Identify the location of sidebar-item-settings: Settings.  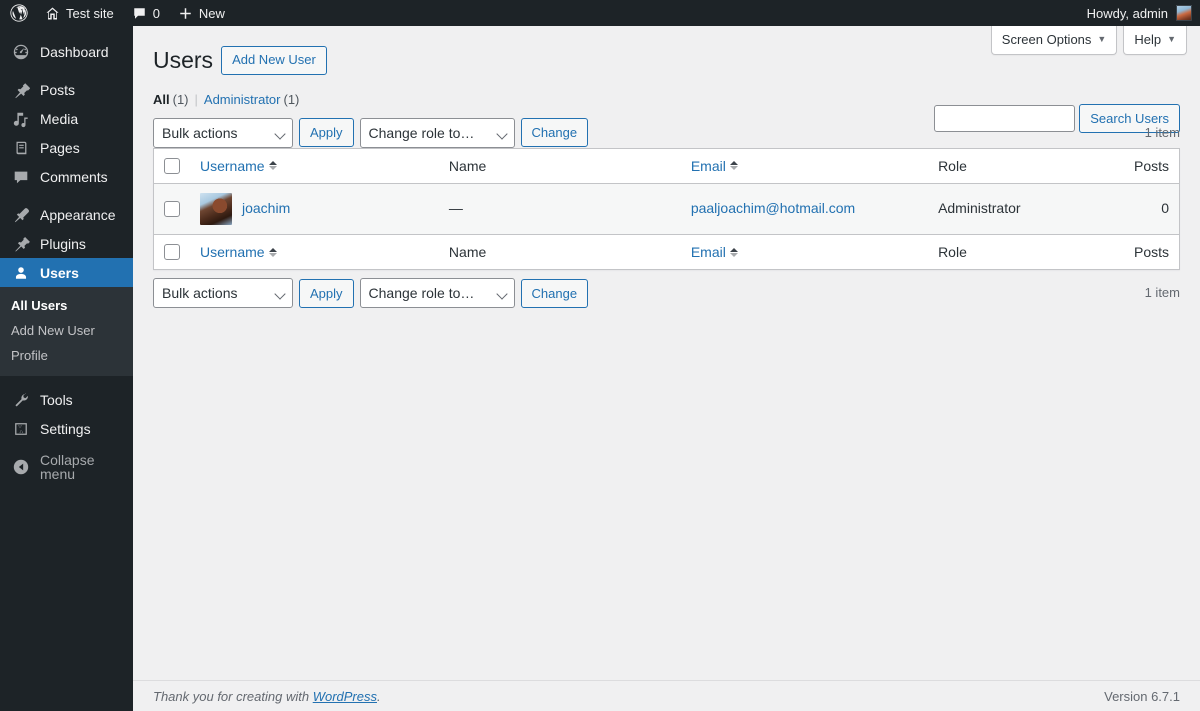
(66, 428).